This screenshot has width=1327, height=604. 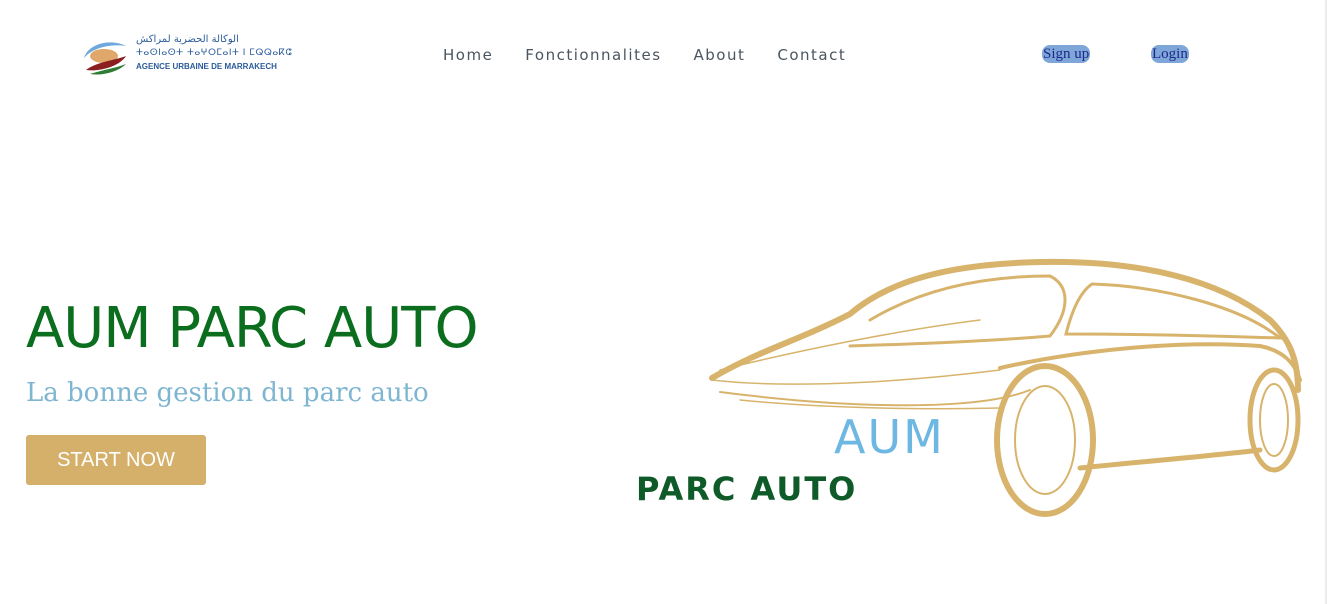 I want to click on nav-contact: Contact, so click(x=811, y=55).